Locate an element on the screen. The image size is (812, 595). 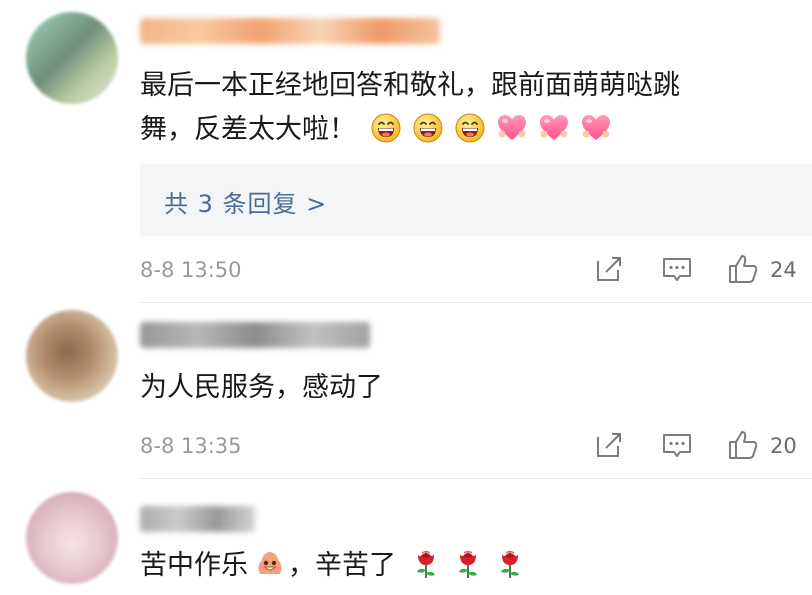
view-replies-link: 共 3 条回复 > is located at coordinates (245, 201).